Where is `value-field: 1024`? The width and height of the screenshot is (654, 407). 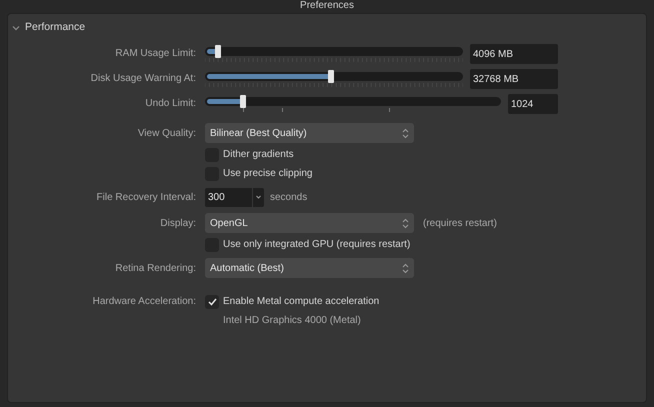 value-field: 1024 is located at coordinates (533, 104).